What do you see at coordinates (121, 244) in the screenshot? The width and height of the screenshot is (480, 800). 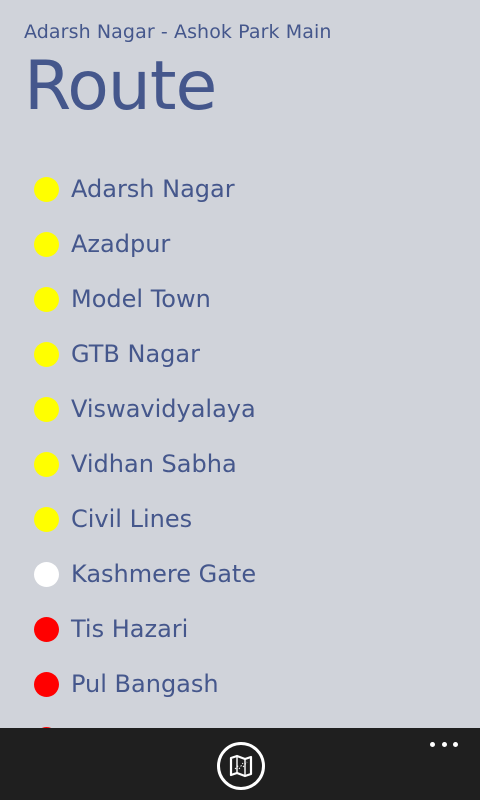 I see `station-name: Azadpur` at bounding box center [121, 244].